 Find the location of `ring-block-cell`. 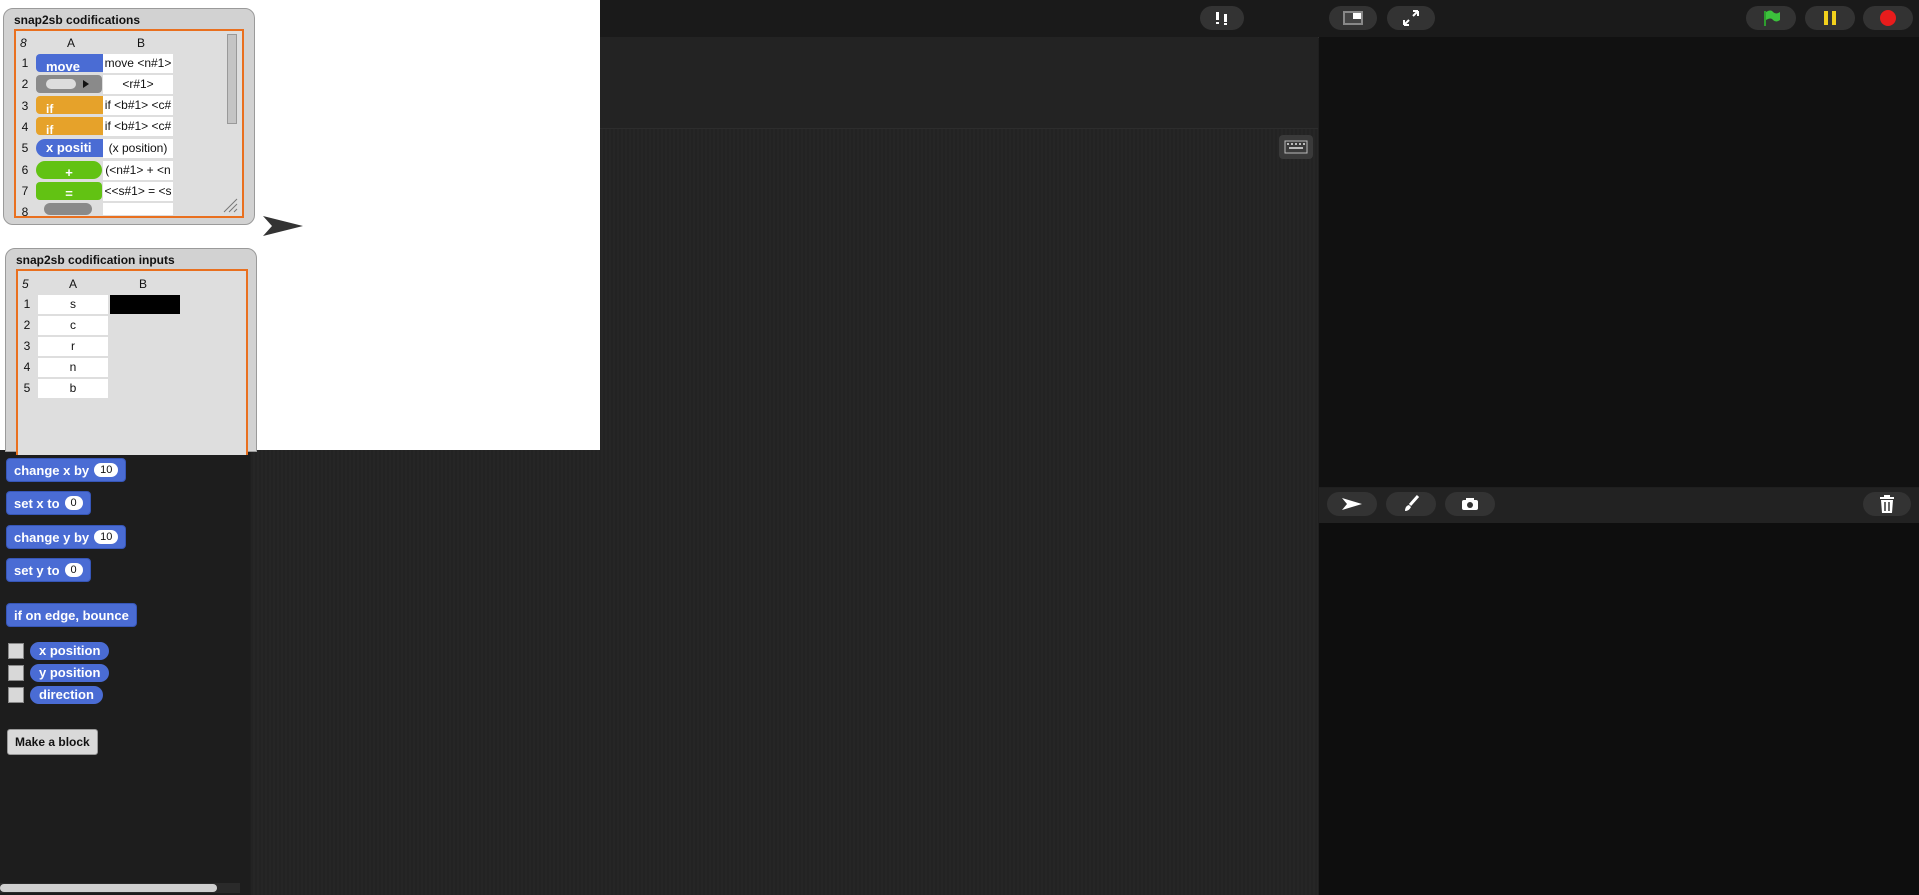

ring-block-cell is located at coordinates (69, 84).